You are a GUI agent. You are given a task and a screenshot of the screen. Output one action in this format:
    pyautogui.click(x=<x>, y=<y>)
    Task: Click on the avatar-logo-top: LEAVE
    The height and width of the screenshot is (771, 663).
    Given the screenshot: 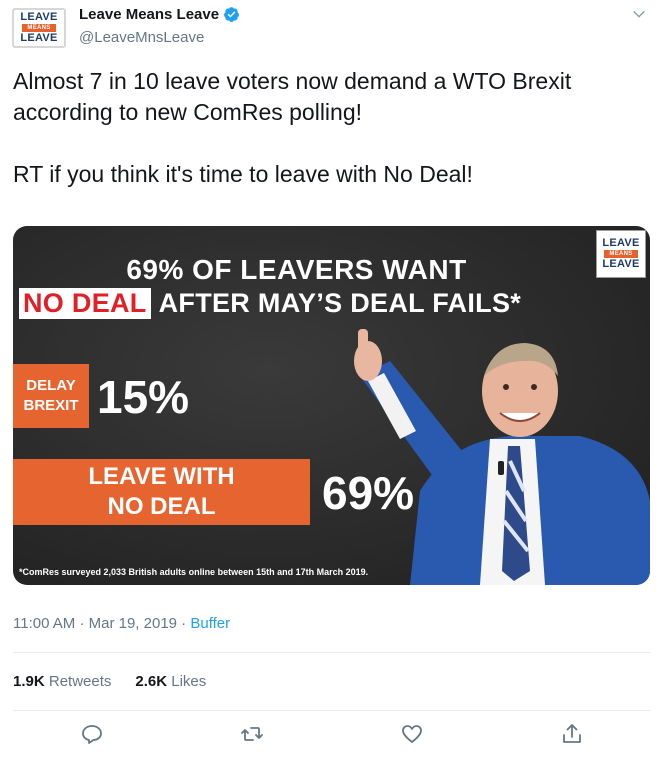 What is the action you would take?
    pyautogui.click(x=39, y=17)
    